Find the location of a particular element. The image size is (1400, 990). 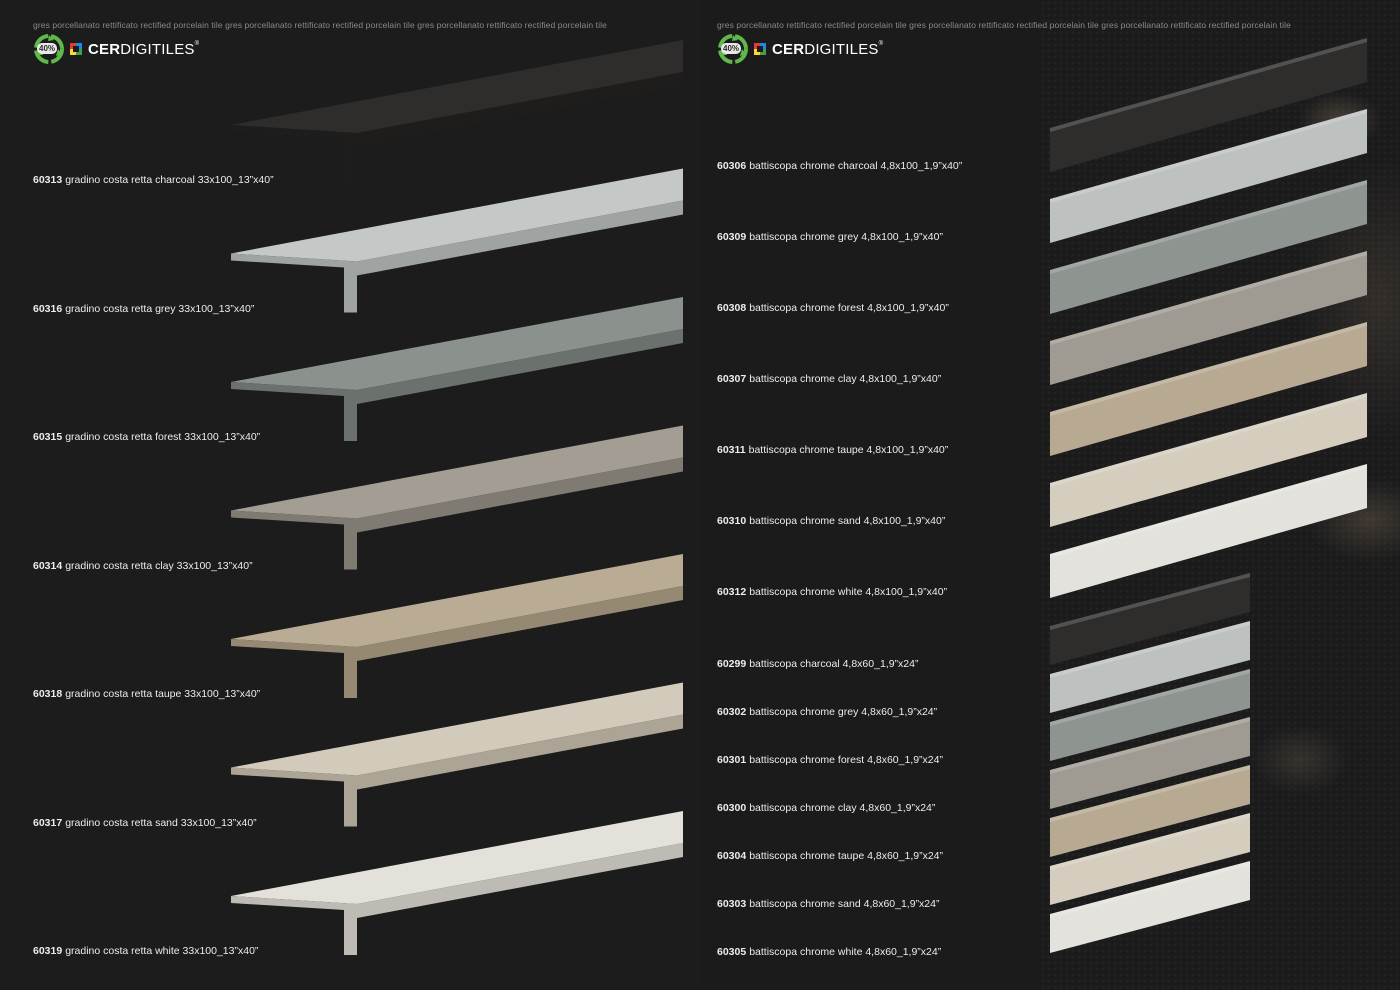

product-code: 60319 is located at coordinates (48, 951).